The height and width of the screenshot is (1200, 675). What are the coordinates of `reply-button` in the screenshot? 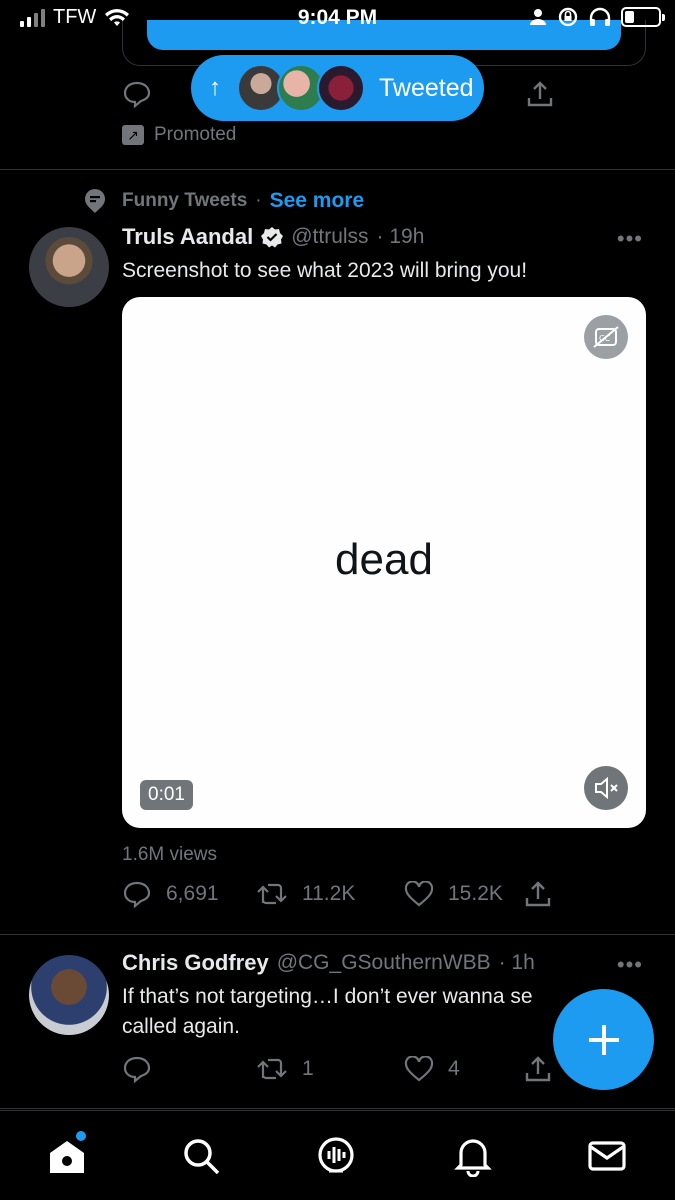 It's located at (189, 1069).